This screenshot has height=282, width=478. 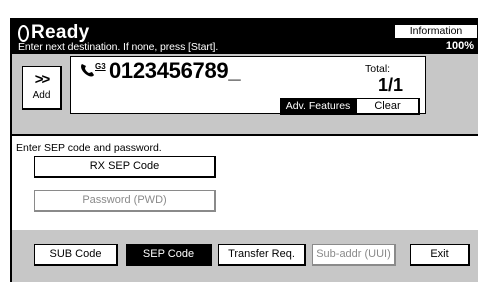 What do you see at coordinates (378, 69) in the screenshot?
I see `total-label: Total:` at bounding box center [378, 69].